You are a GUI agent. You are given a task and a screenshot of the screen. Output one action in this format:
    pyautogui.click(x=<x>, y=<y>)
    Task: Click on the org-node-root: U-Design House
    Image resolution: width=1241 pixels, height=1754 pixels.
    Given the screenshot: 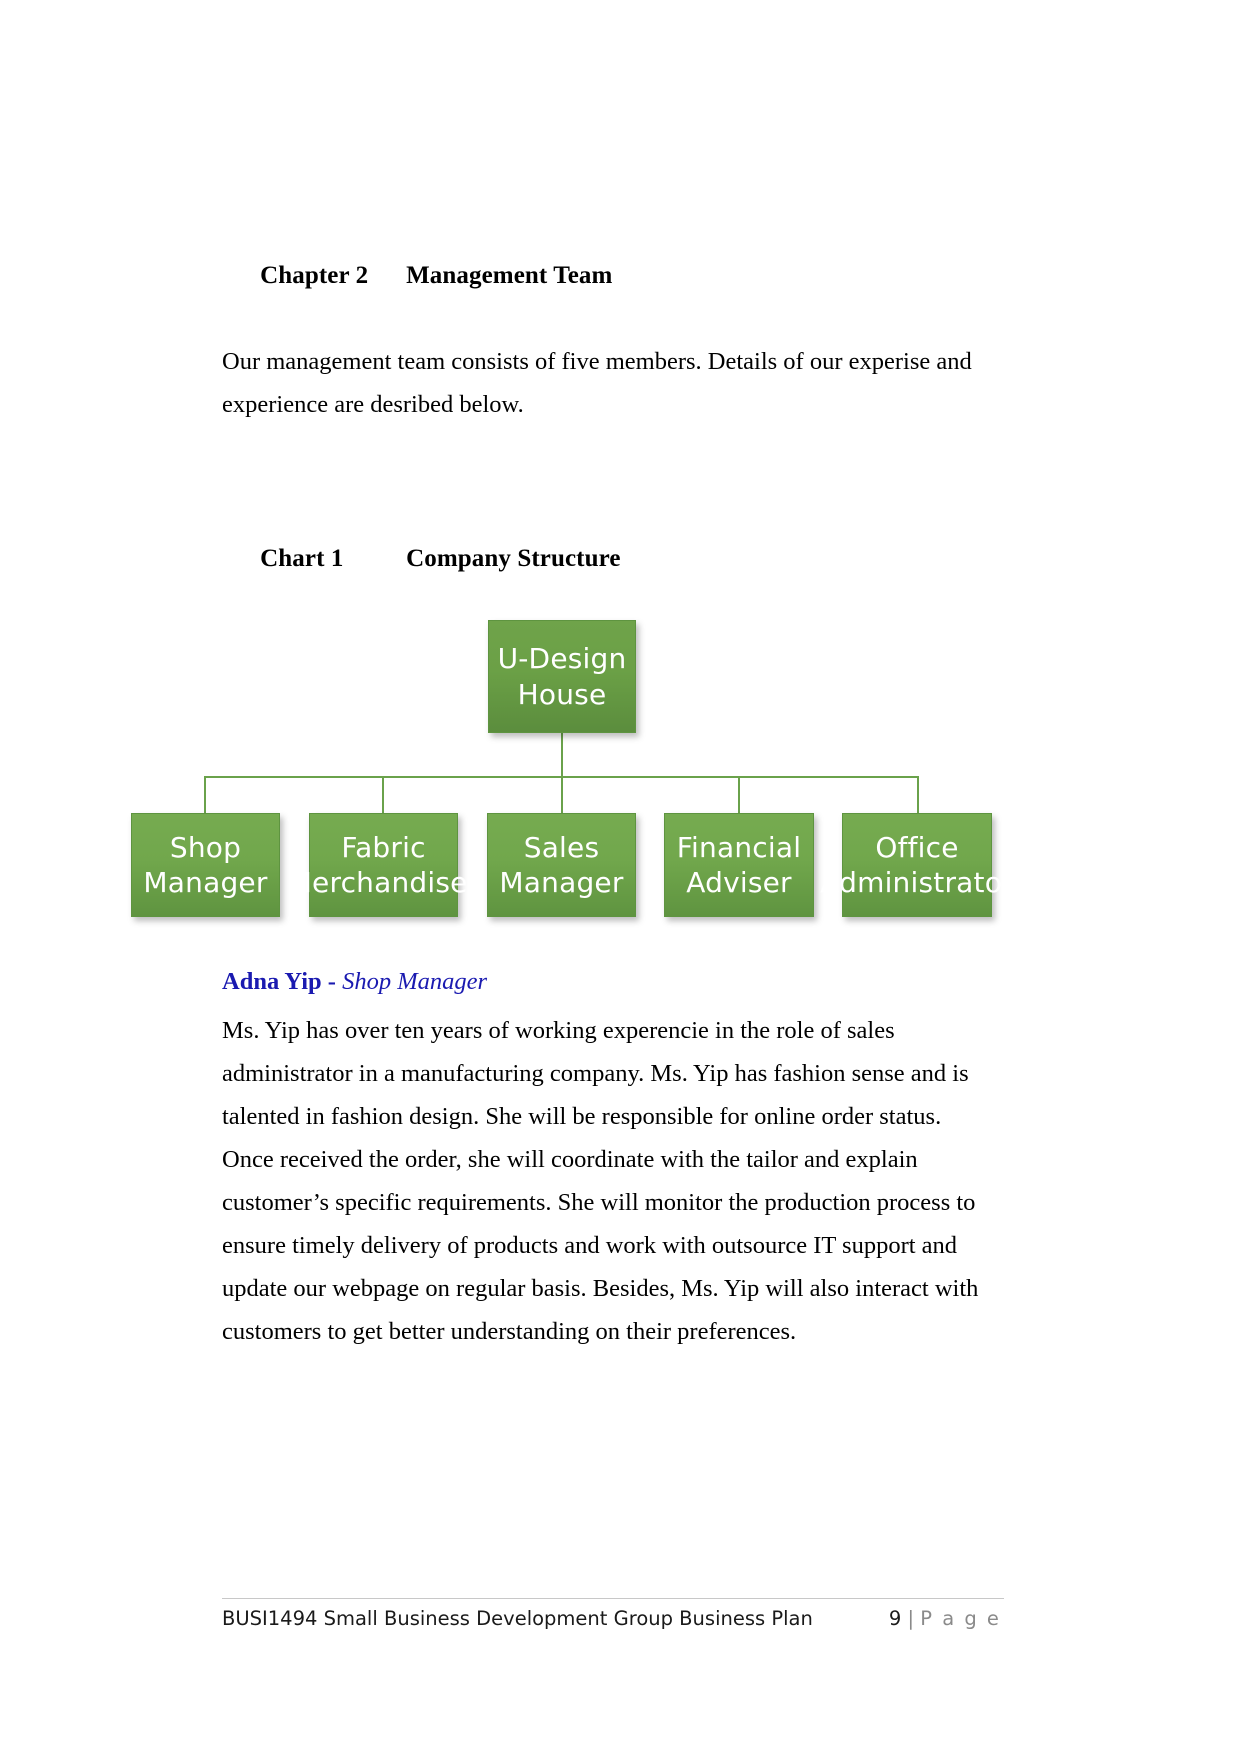 What is the action you would take?
    pyautogui.click(x=562, y=676)
    